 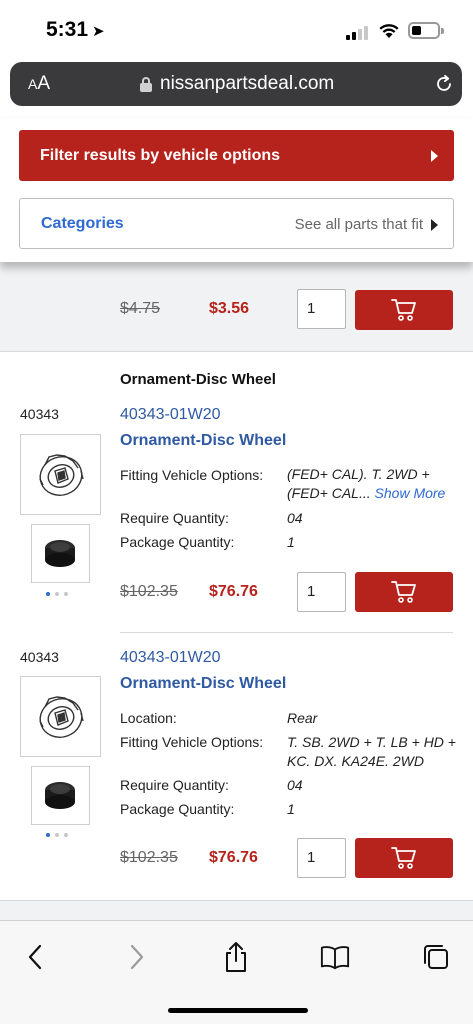 I want to click on see-all-parts-link: See all parts that fit, so click(x=359, y=224).